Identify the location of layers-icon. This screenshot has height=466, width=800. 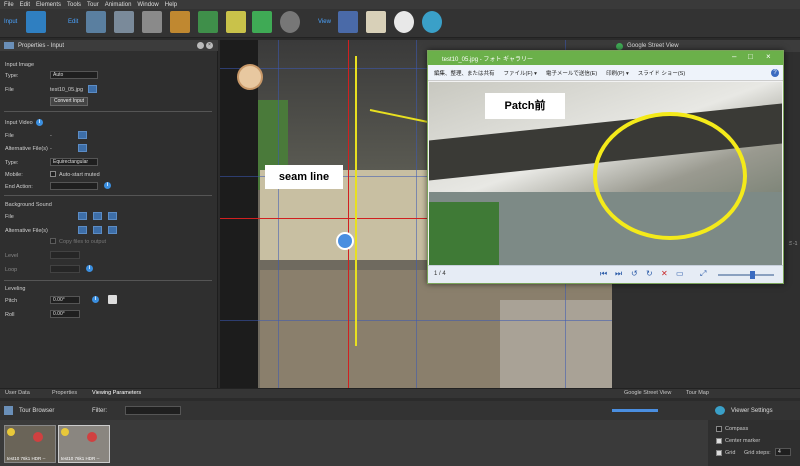
(180, 22).